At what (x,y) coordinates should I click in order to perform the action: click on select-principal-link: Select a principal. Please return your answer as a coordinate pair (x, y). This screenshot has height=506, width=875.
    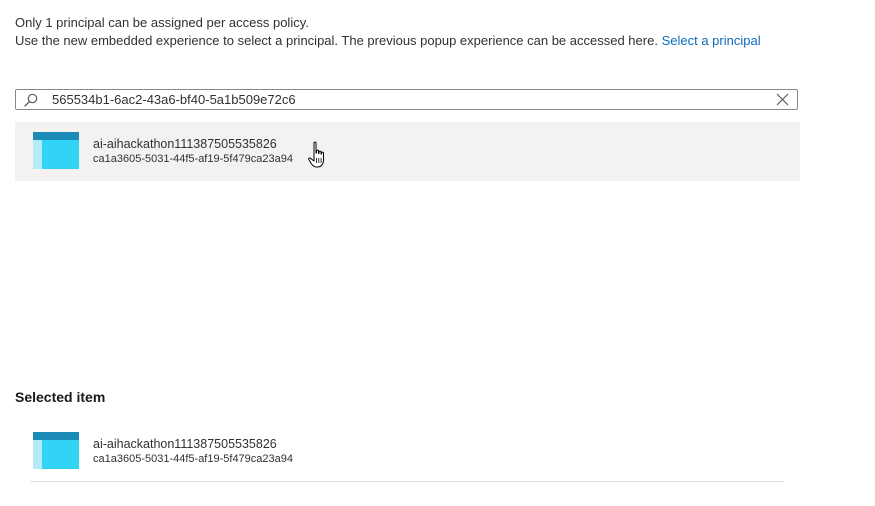
    Looking at the image, I should click on (711, 40).